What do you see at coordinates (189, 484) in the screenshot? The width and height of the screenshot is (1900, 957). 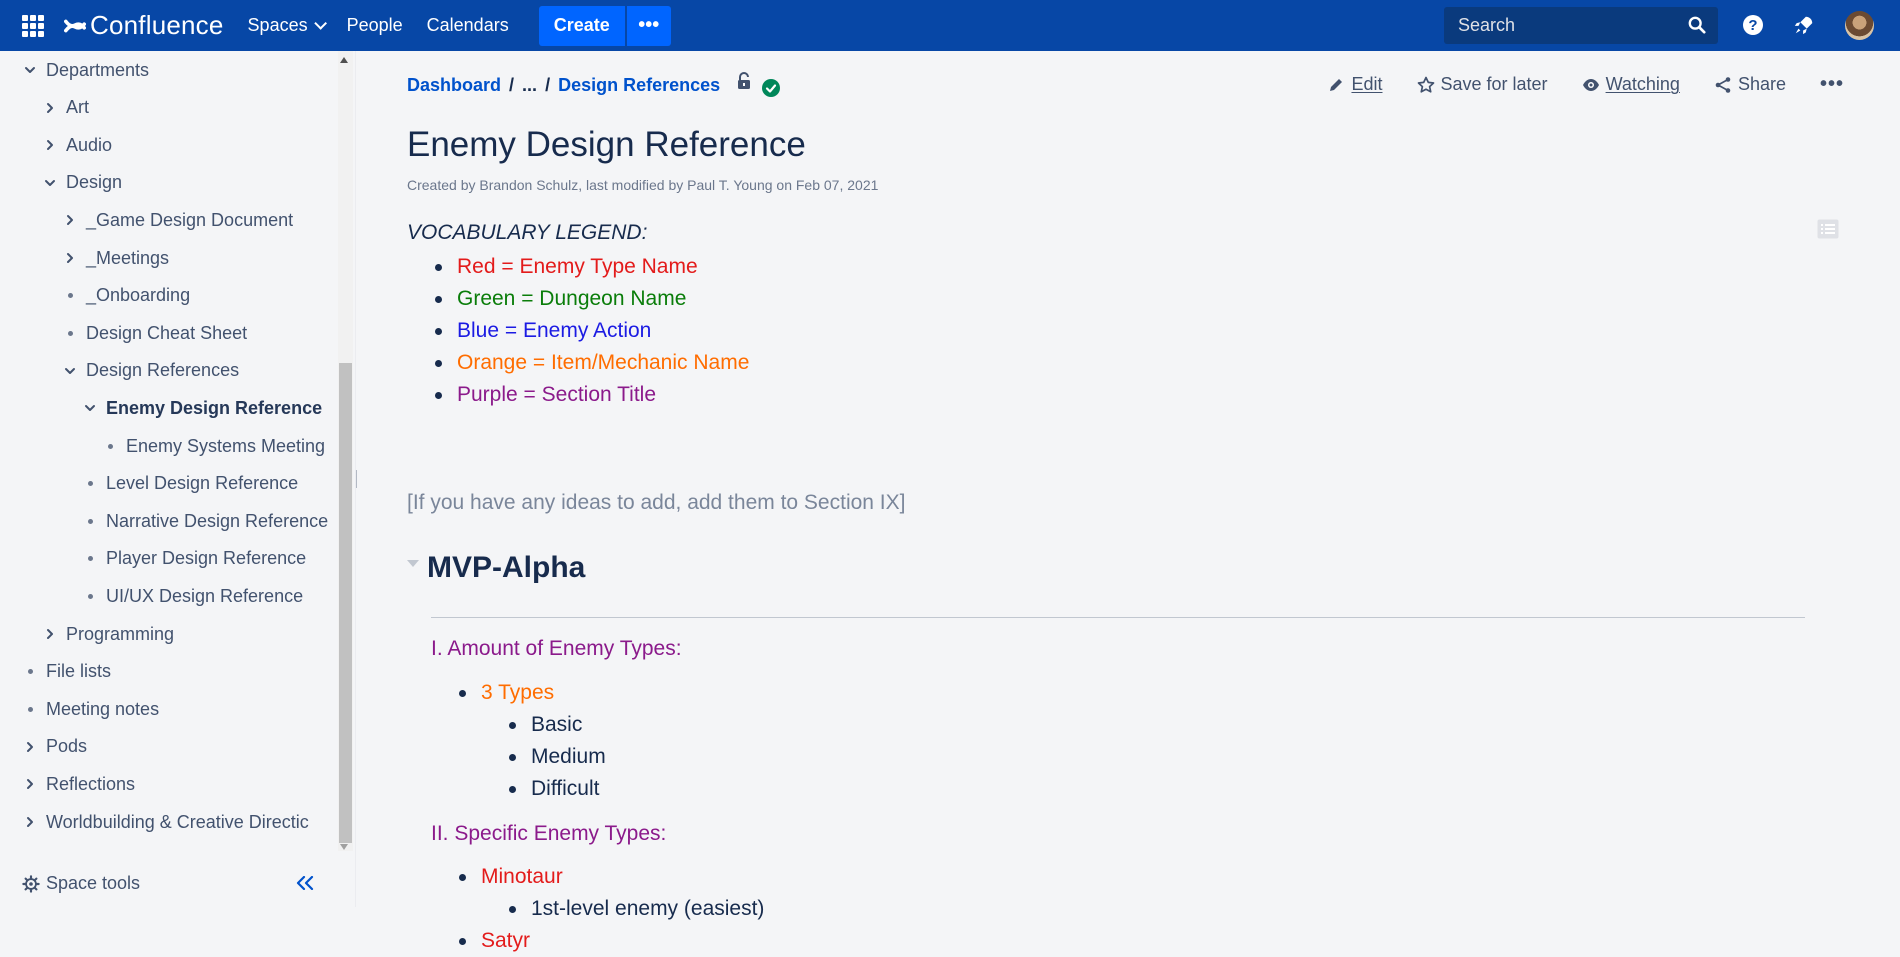 I see `sidebar-item: Level Design Reference` at bounding box center [189, 484].